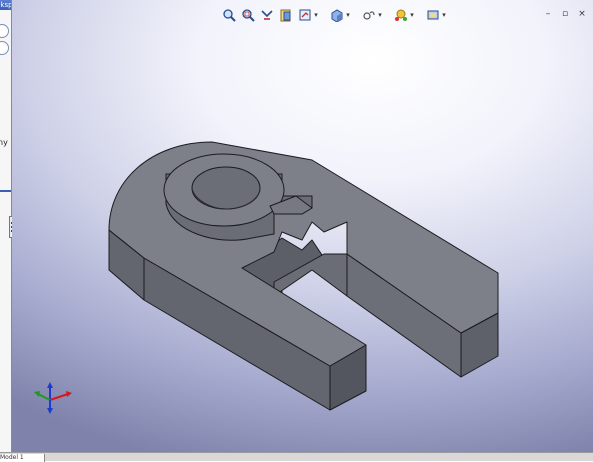  I want to click on zoom-to-area-icon, so click(248, 15).